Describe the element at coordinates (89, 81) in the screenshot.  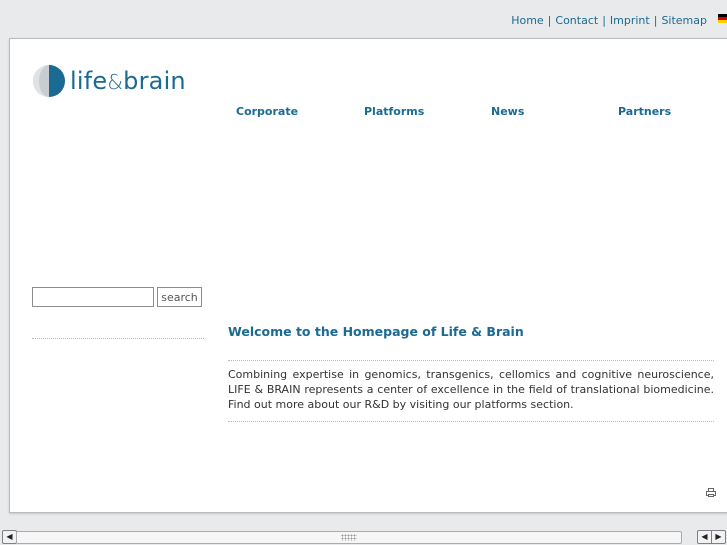
I see `logo-word-life: life` at that location.